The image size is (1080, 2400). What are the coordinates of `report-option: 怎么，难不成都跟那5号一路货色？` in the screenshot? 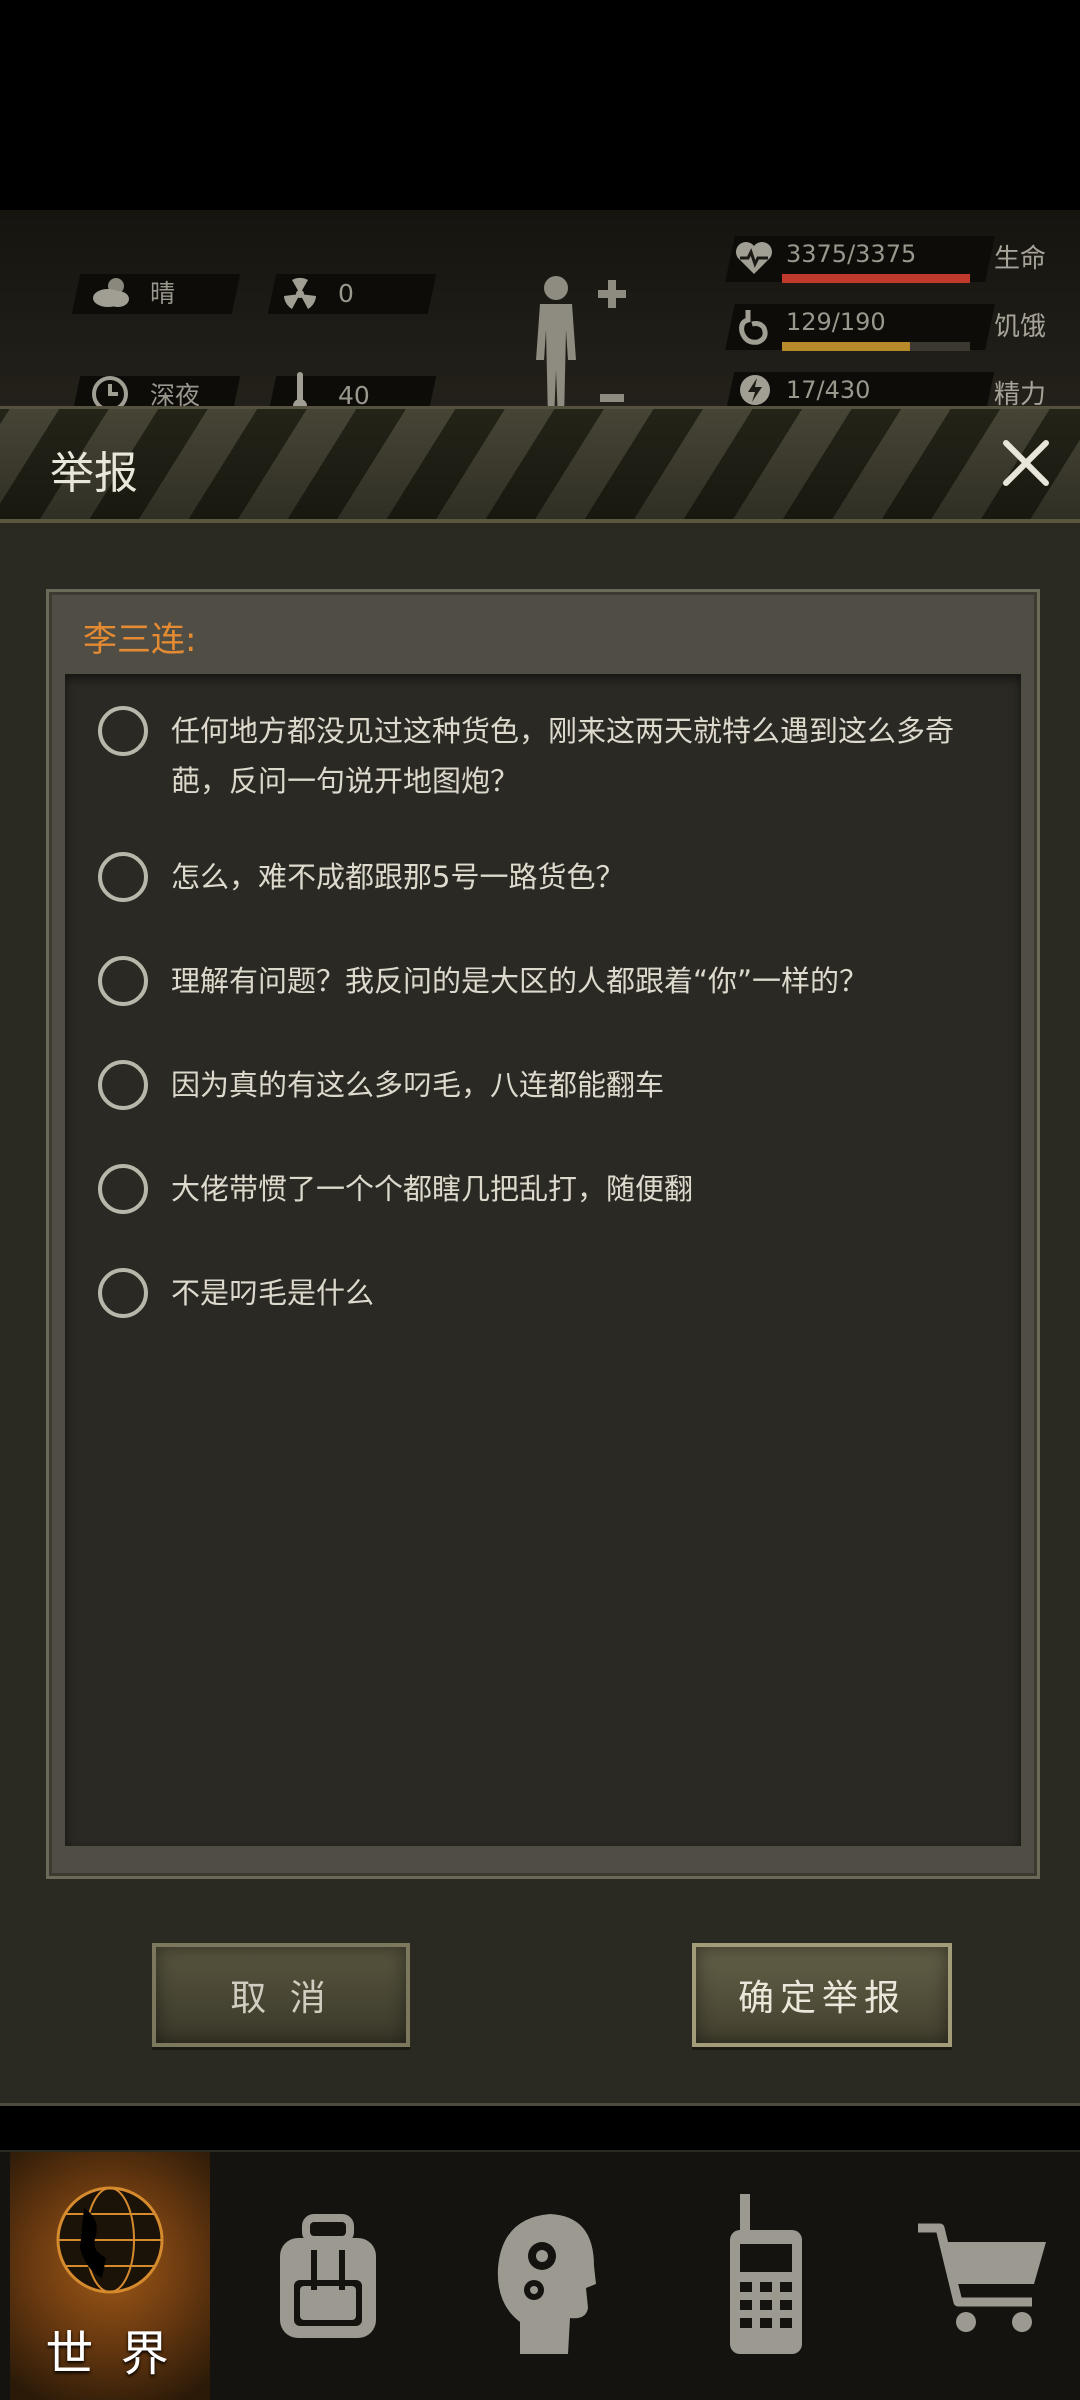 It's located at (543, 878).